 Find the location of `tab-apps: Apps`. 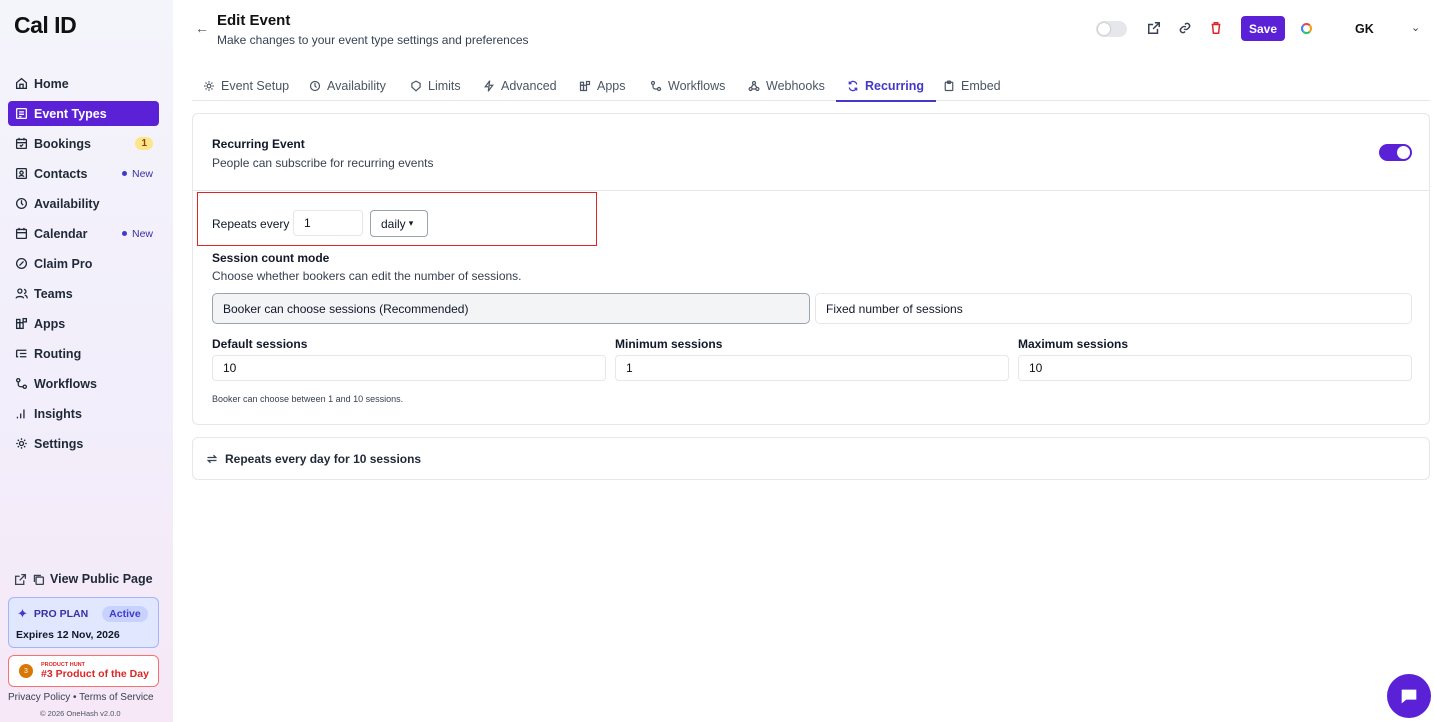

tab-apps: Apps is located at coordinates (602, 85).